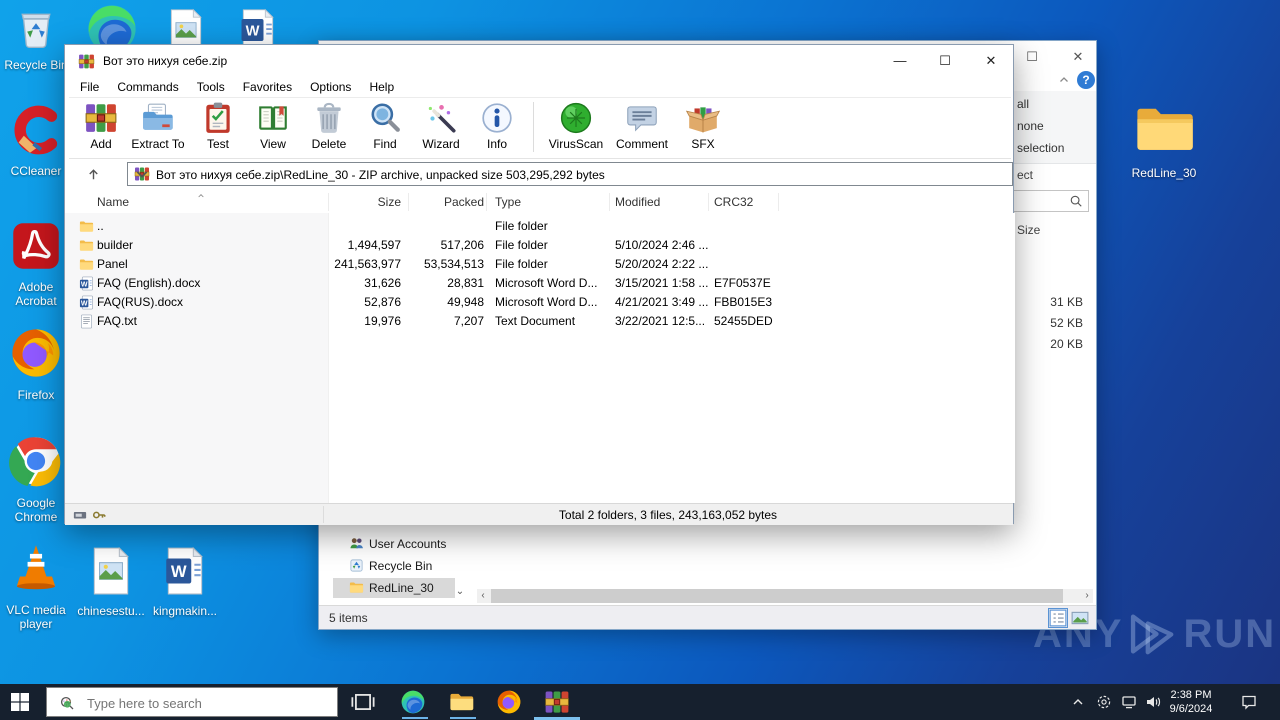 The image size is (1280, 720). I want to click on explorer-close-button: ✕, so click(1078, 57).